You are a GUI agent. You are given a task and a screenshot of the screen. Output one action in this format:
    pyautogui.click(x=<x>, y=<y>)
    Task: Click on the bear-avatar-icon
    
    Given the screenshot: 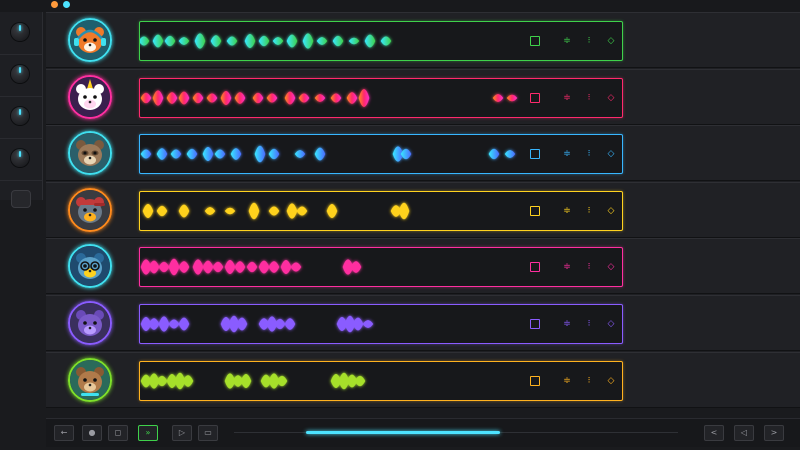 What is the action you would take?
    pyautogui.click(x=90, y=379)
    